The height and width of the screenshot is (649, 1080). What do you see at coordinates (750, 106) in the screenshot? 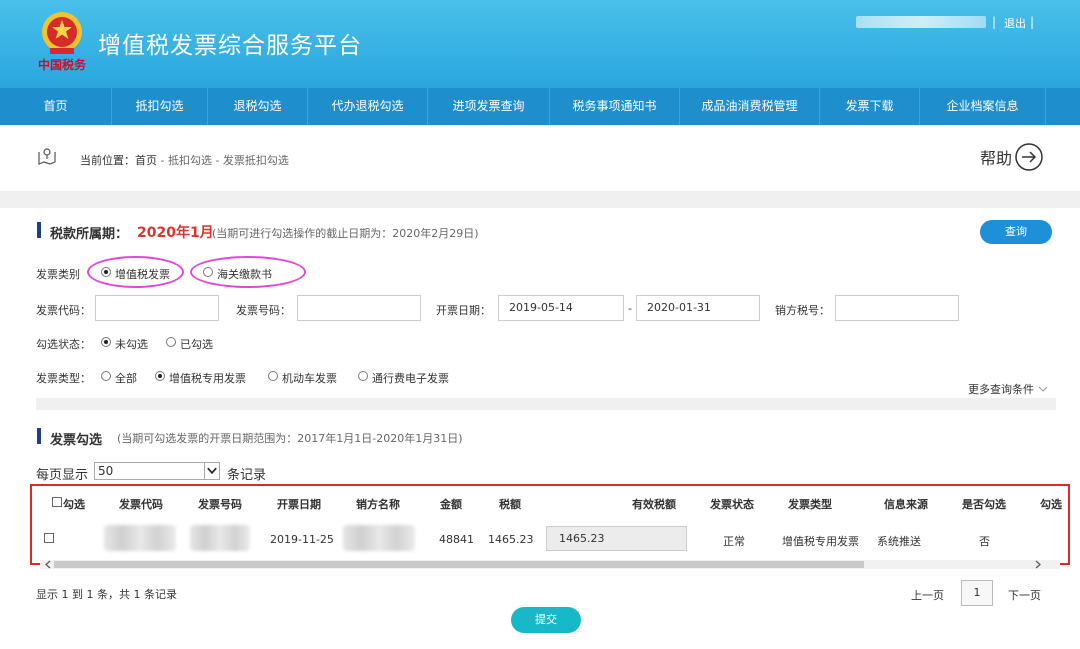
I see `nav-item-oil-tax: 成品油消费税管理` at bounding box center [750, 106].